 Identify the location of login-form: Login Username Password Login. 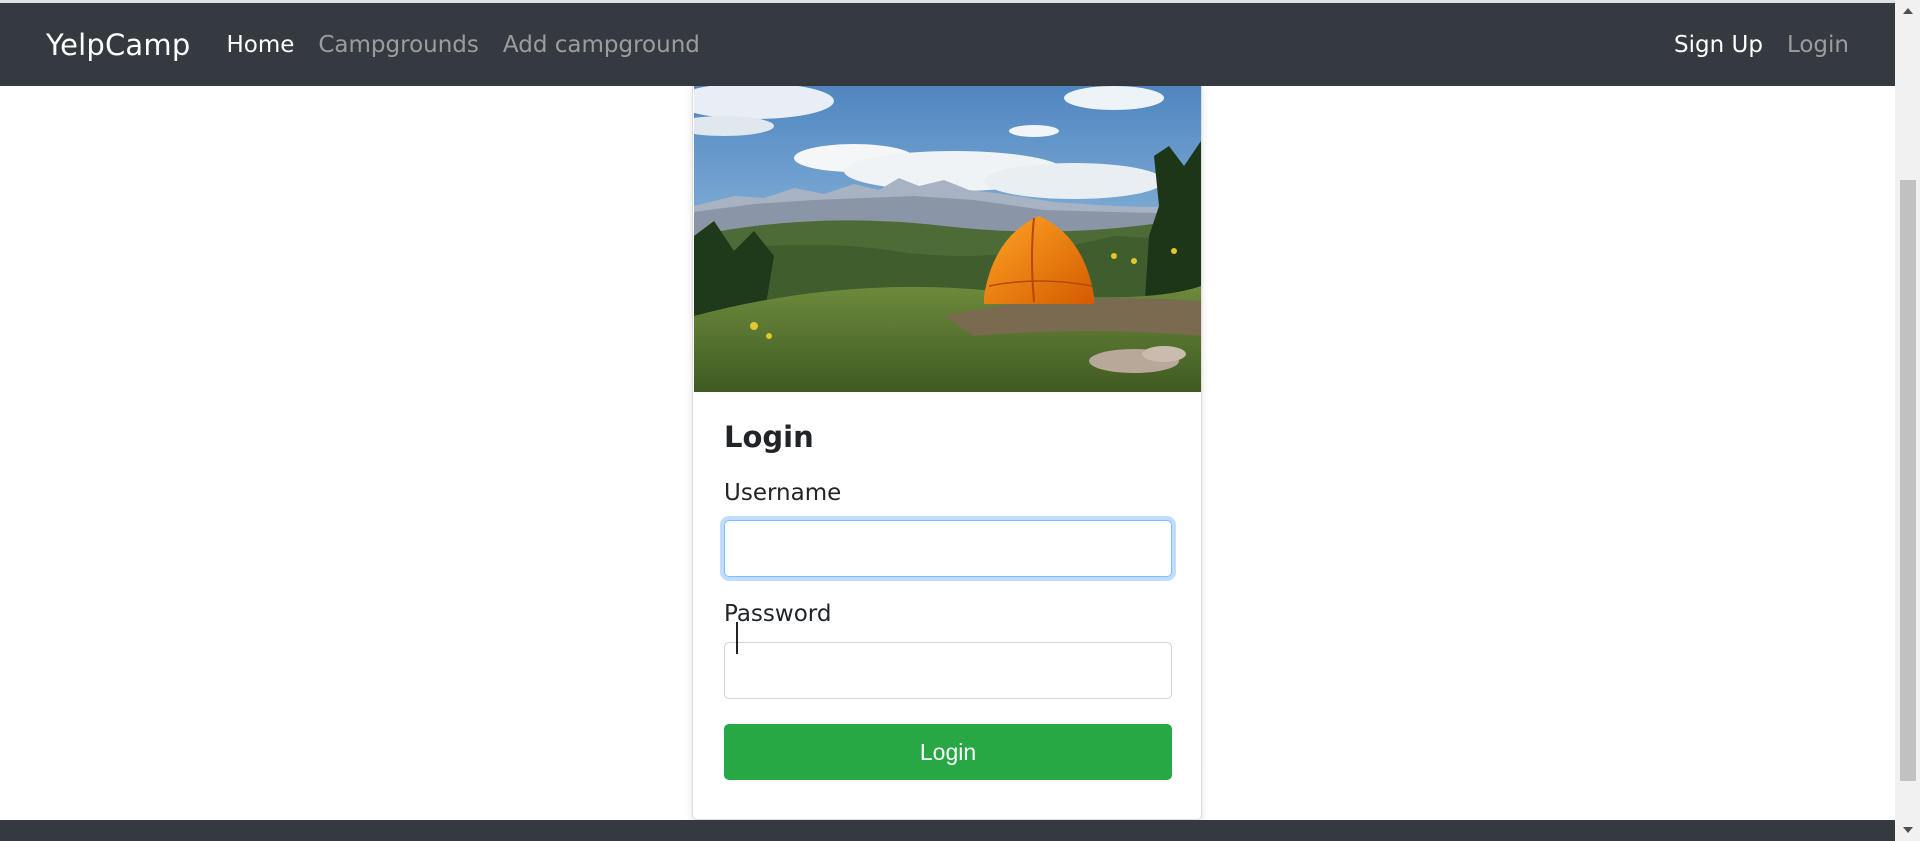
(948, 586).